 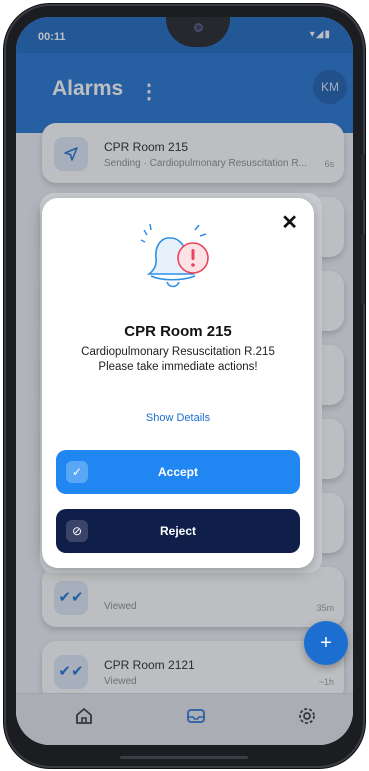 What do you see at coordinates (174, 255) in the screenshot?
I see `alarm-bell-icon` at bounding box center [174, 255].